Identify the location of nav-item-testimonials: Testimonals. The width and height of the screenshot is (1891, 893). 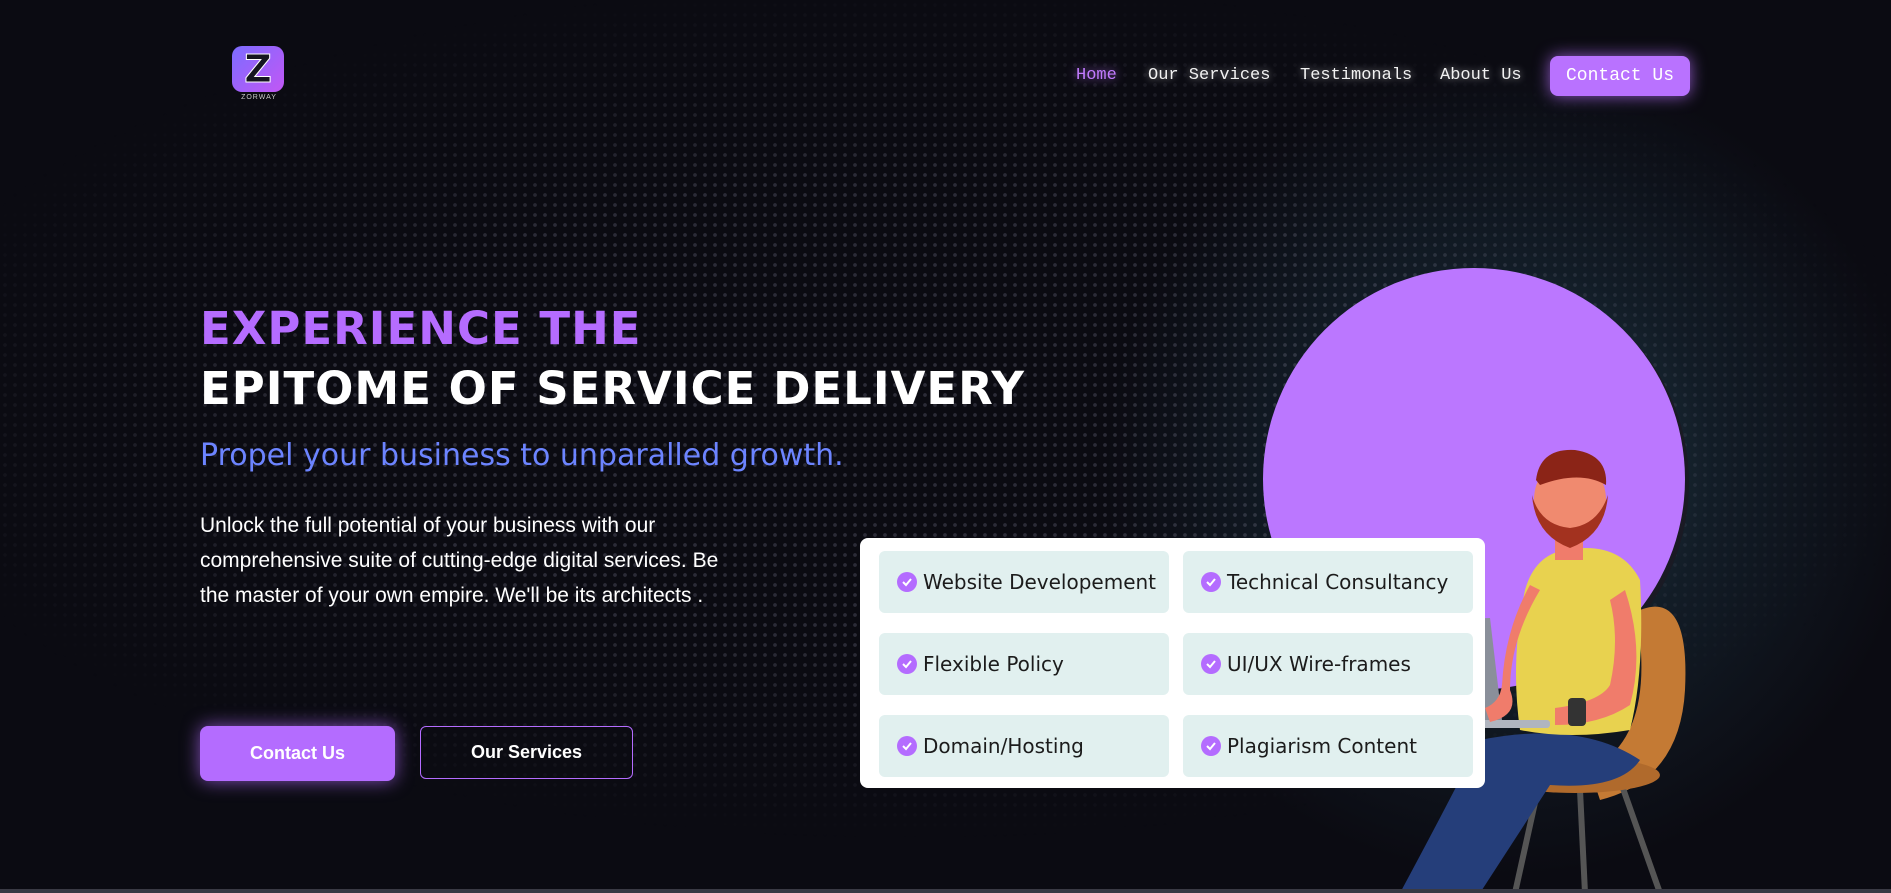
(1356, 75).